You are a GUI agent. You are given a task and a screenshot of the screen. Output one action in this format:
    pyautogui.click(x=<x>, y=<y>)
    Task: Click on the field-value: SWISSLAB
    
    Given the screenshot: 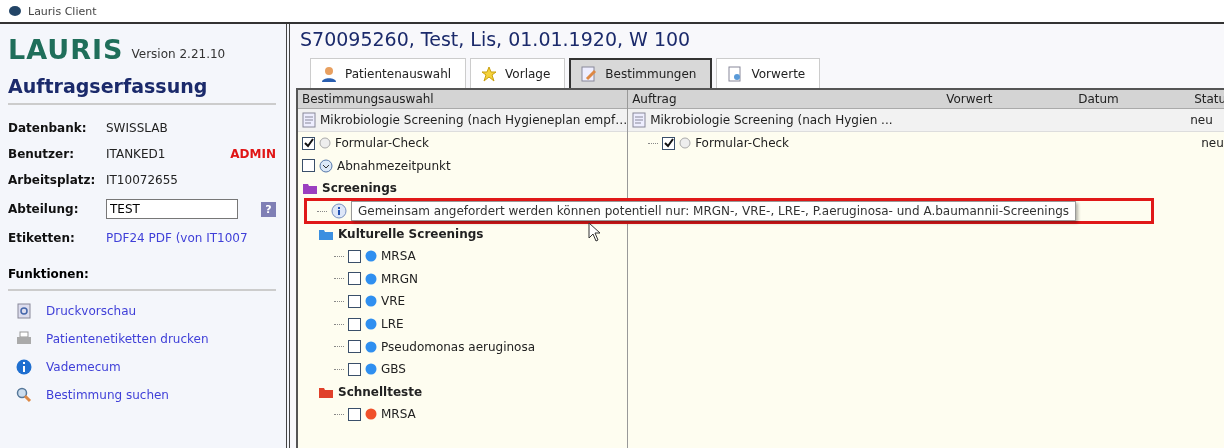 What is the action you would take?
    pyautogui.click(x=137, y=128)
    